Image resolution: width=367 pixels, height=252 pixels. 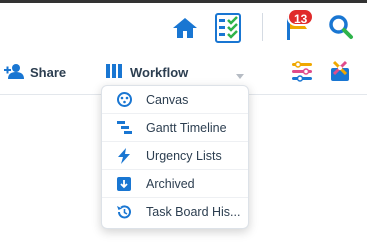 I want to click on menu-item-label: Archived, so click(x=170, y=183).